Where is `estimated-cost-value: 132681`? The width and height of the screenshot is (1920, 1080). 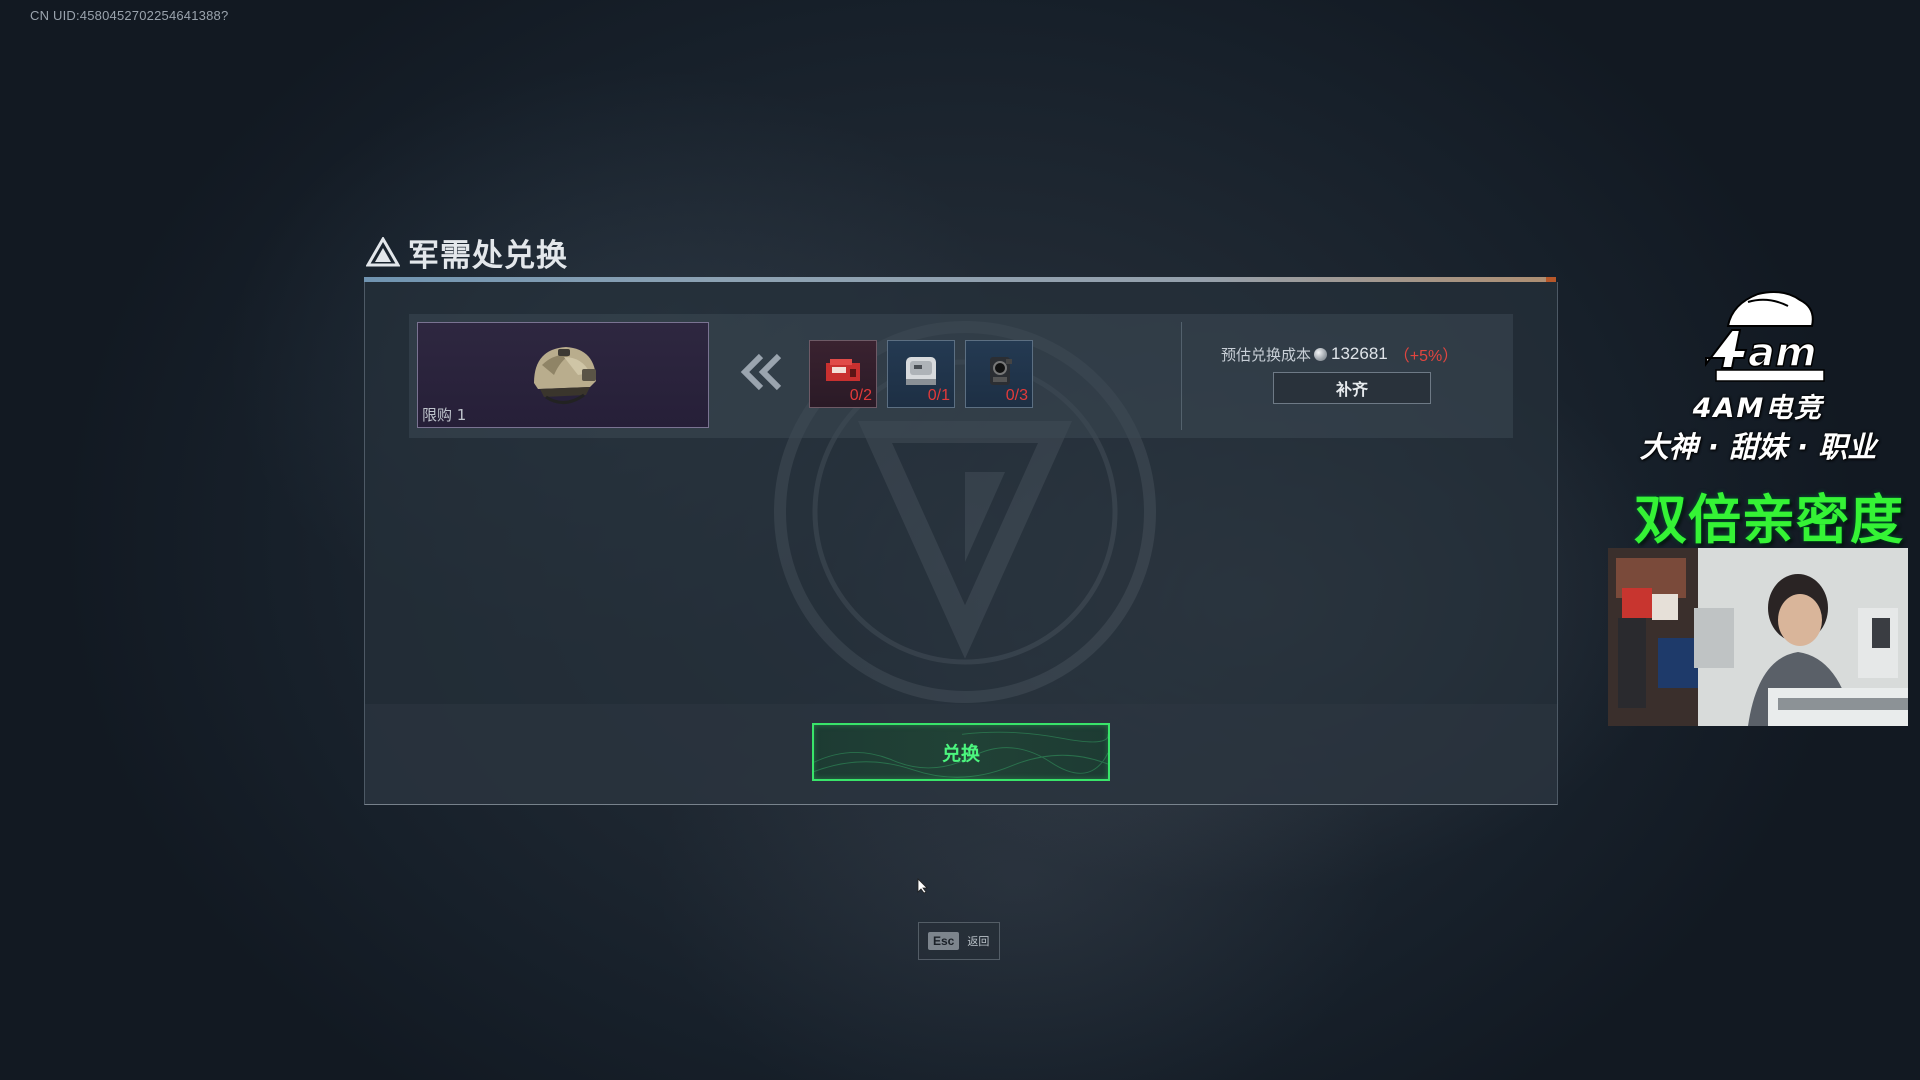 estimated-cost-value: 132681 is located at coordinates (1359, 353).